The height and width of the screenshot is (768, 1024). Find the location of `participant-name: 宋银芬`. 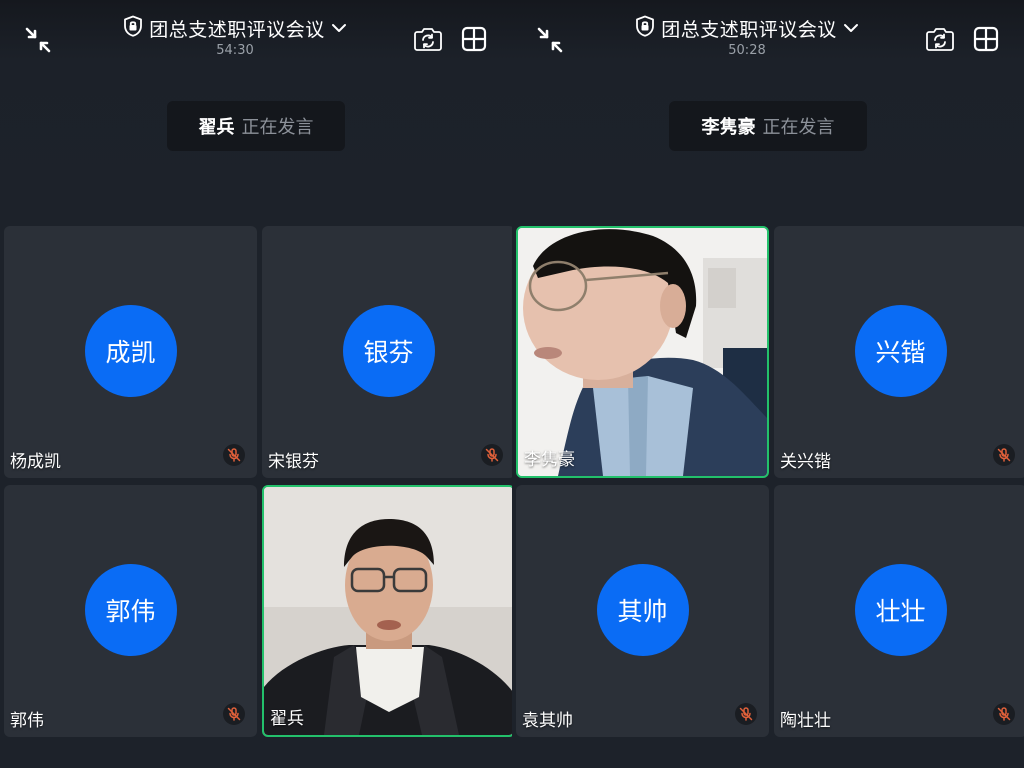

participant-name: 宋银芬 is located at coordinates (293, 462).